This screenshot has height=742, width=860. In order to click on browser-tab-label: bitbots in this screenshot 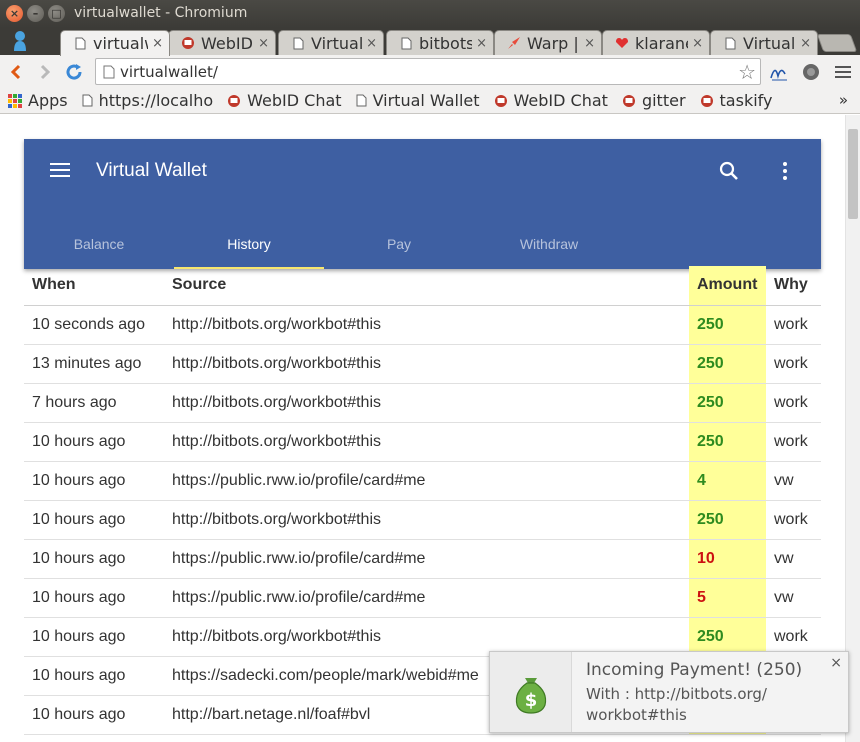, I will do `click(446, 43)`.